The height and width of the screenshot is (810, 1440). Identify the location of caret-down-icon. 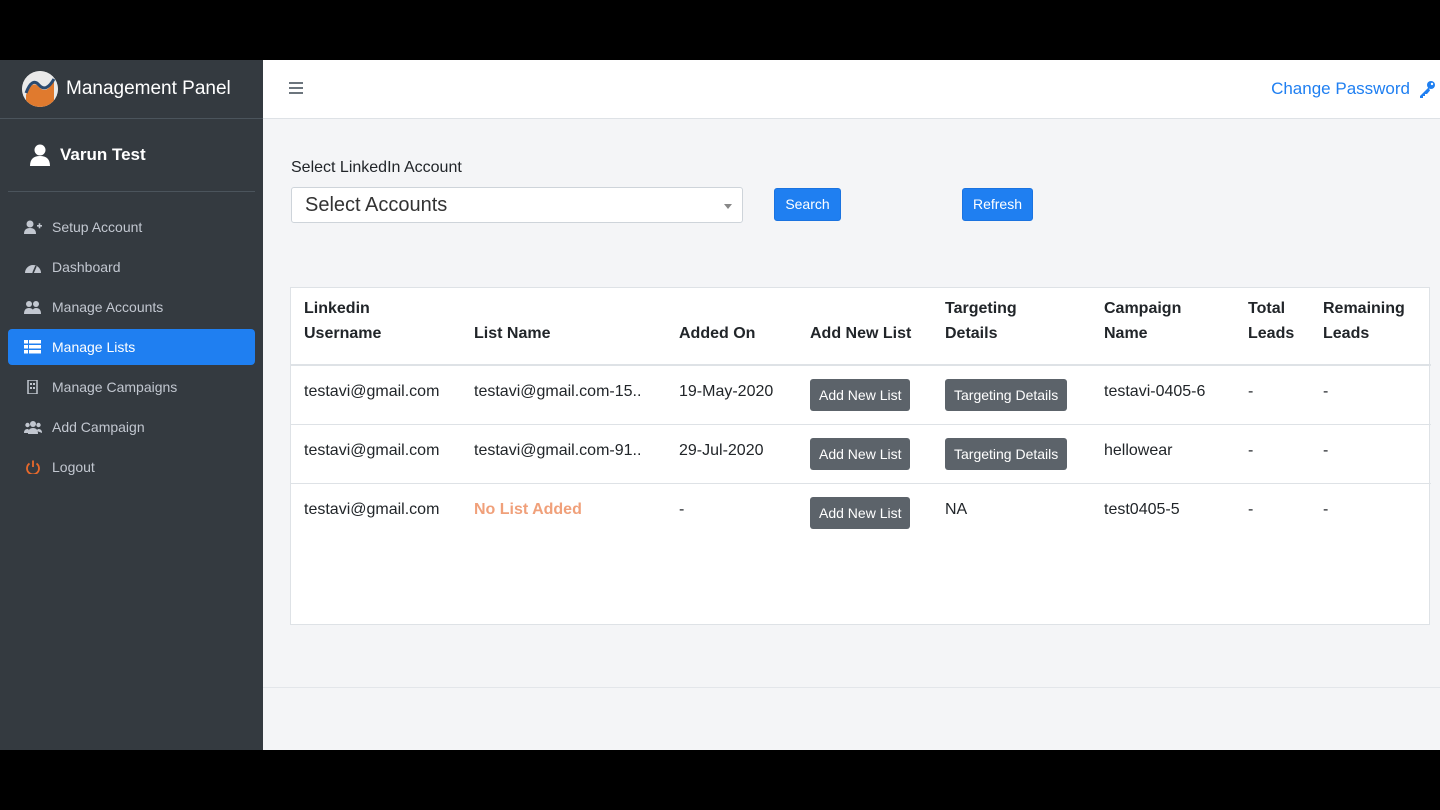
(728, 206).